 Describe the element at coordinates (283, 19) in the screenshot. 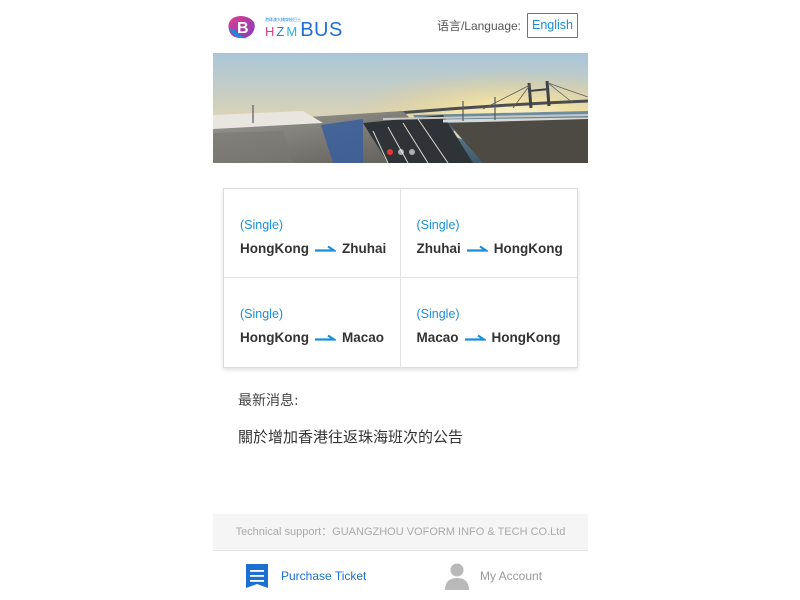

I see `logo-small-text: 港珠澳大橋穿梭巴士` at that location.